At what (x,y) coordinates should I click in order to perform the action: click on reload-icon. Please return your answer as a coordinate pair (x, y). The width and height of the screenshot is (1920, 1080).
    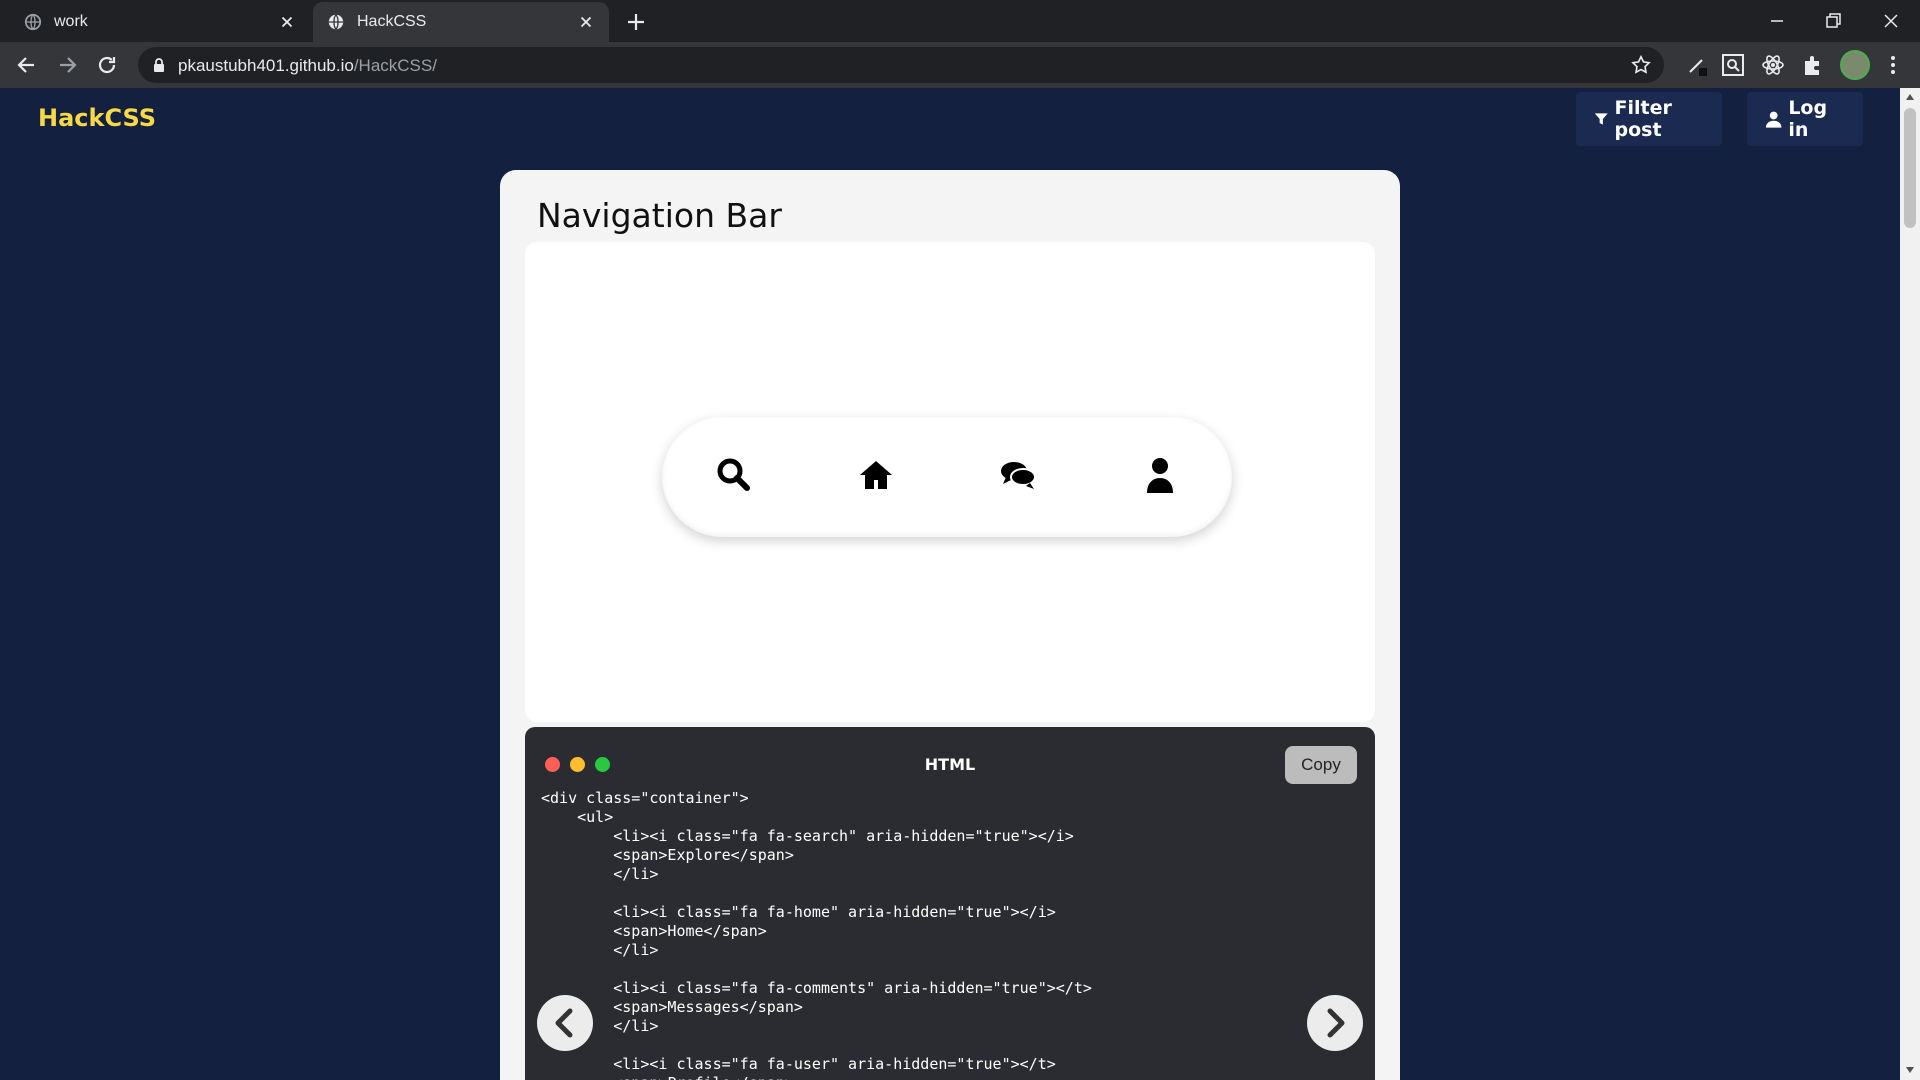
    Looking at the image, I should click on (107, 65).